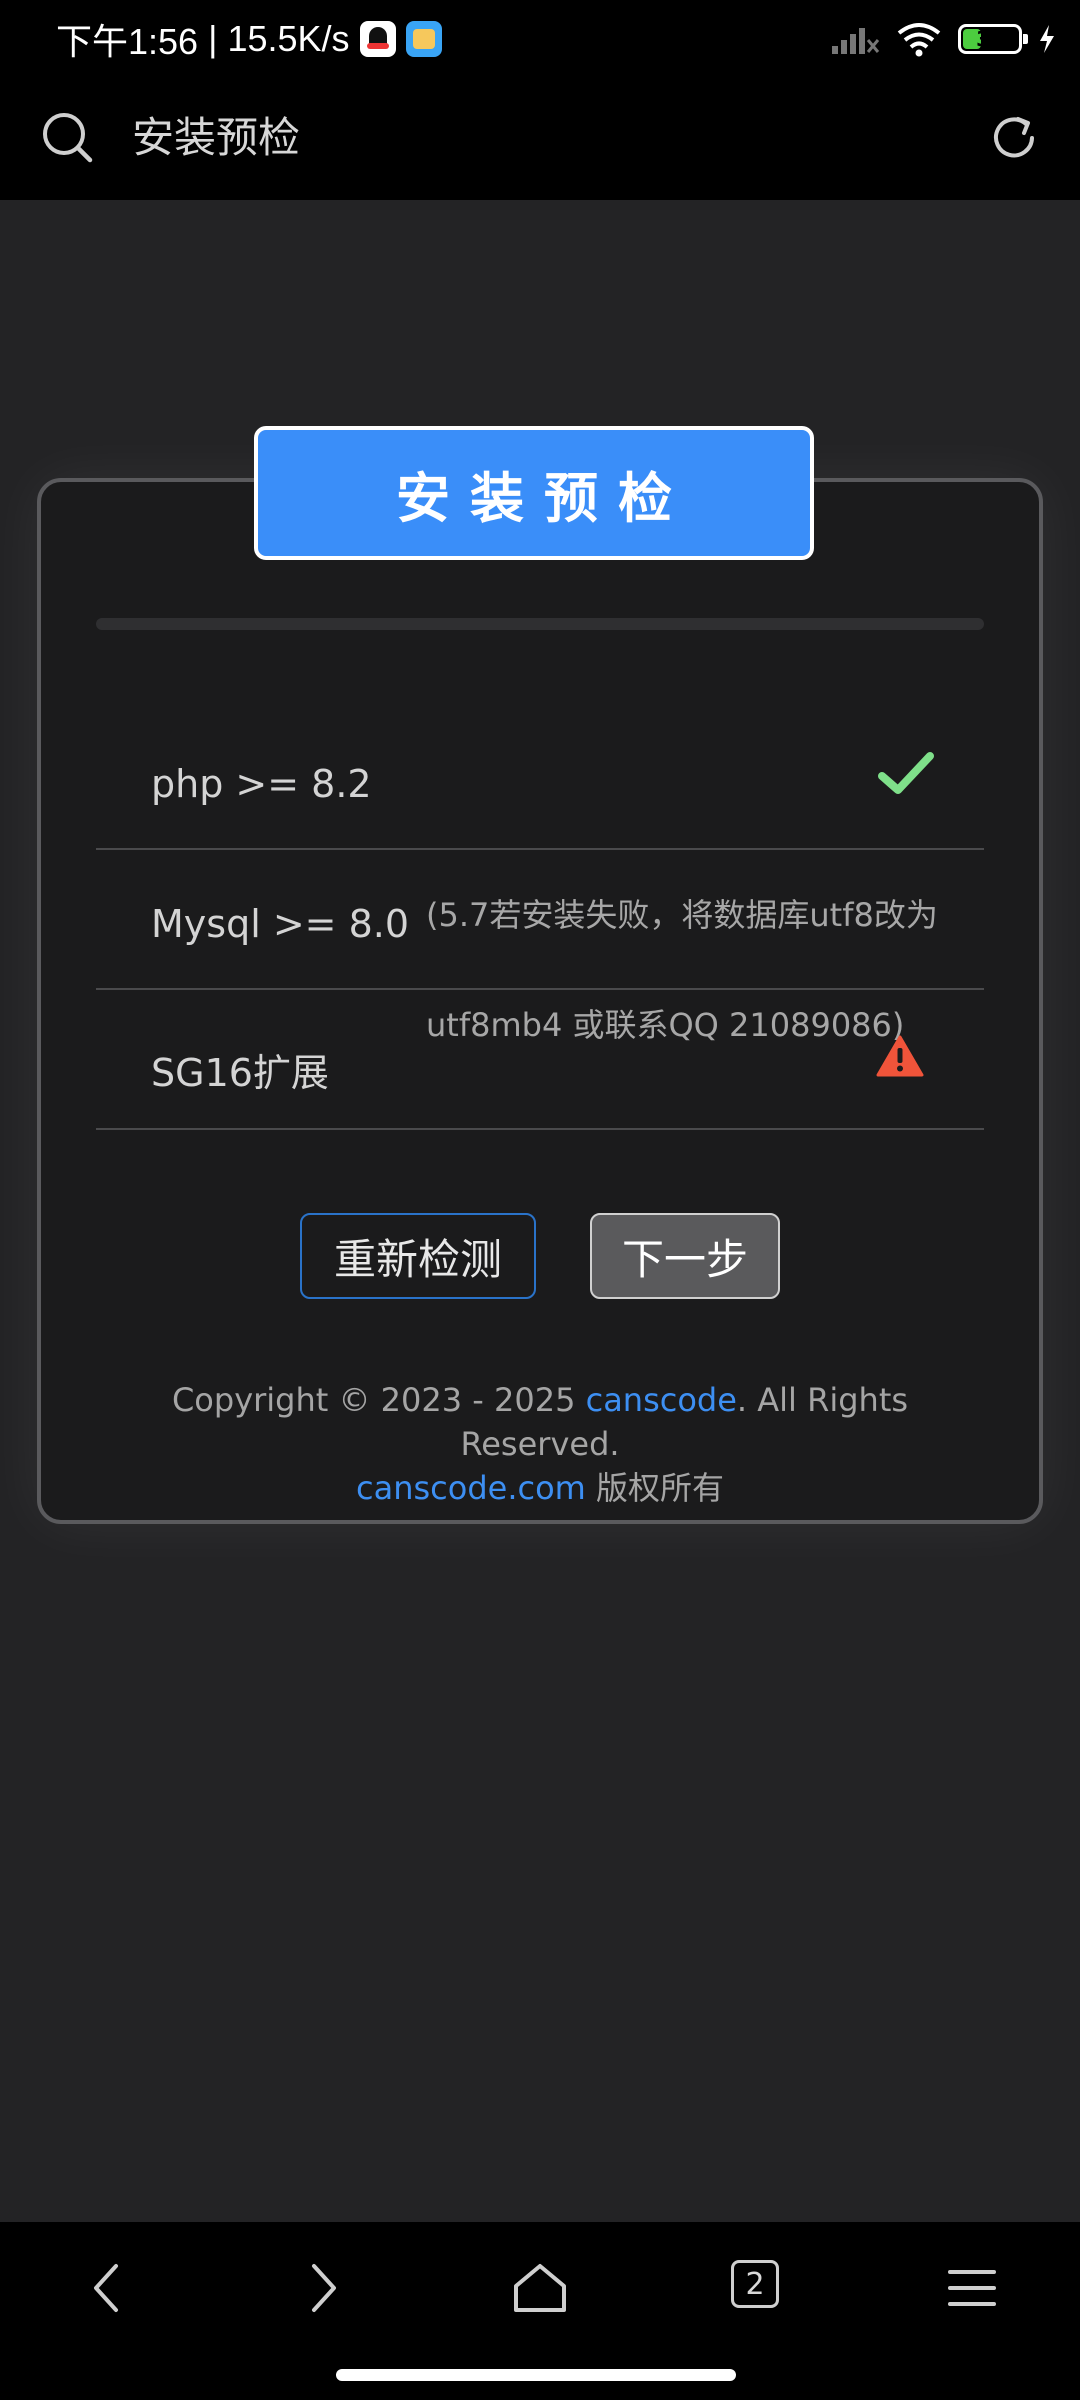 This screenshot has height=2400, width=1080. What do you see at coordinates (856, 41) in the screenshot?
I see `cellular-signal-icon` at bounding box center [856, 41].